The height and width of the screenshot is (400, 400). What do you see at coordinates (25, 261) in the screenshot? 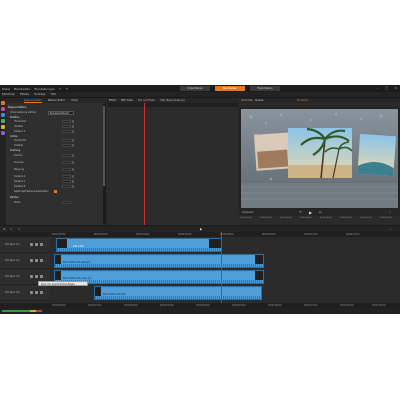
I see `track-header: A/V Spur (2)` at bounding box center [25, 261].